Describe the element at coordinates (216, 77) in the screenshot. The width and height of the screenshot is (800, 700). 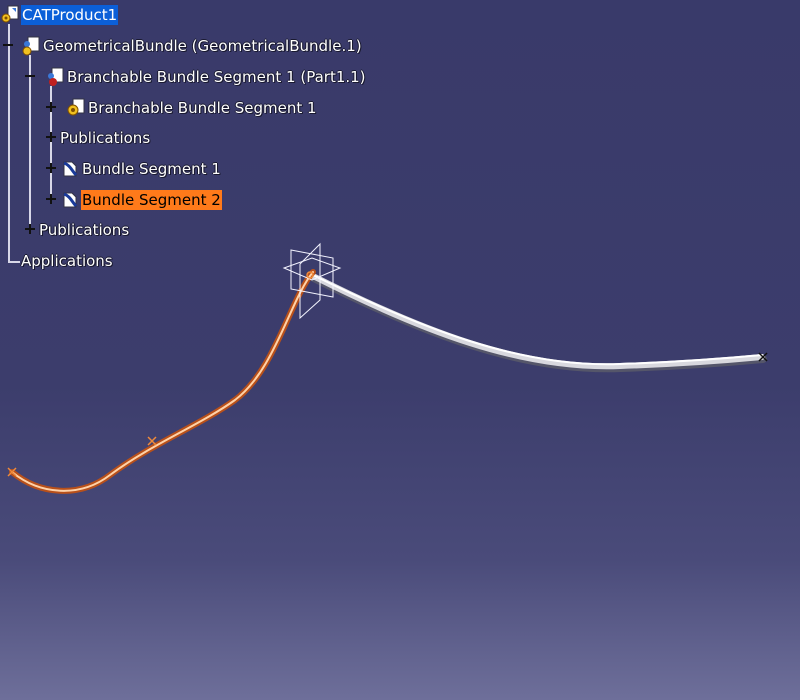
I see `tree-label-part: Branchable Bundle Segment 1 (Part1.1)` at that location.